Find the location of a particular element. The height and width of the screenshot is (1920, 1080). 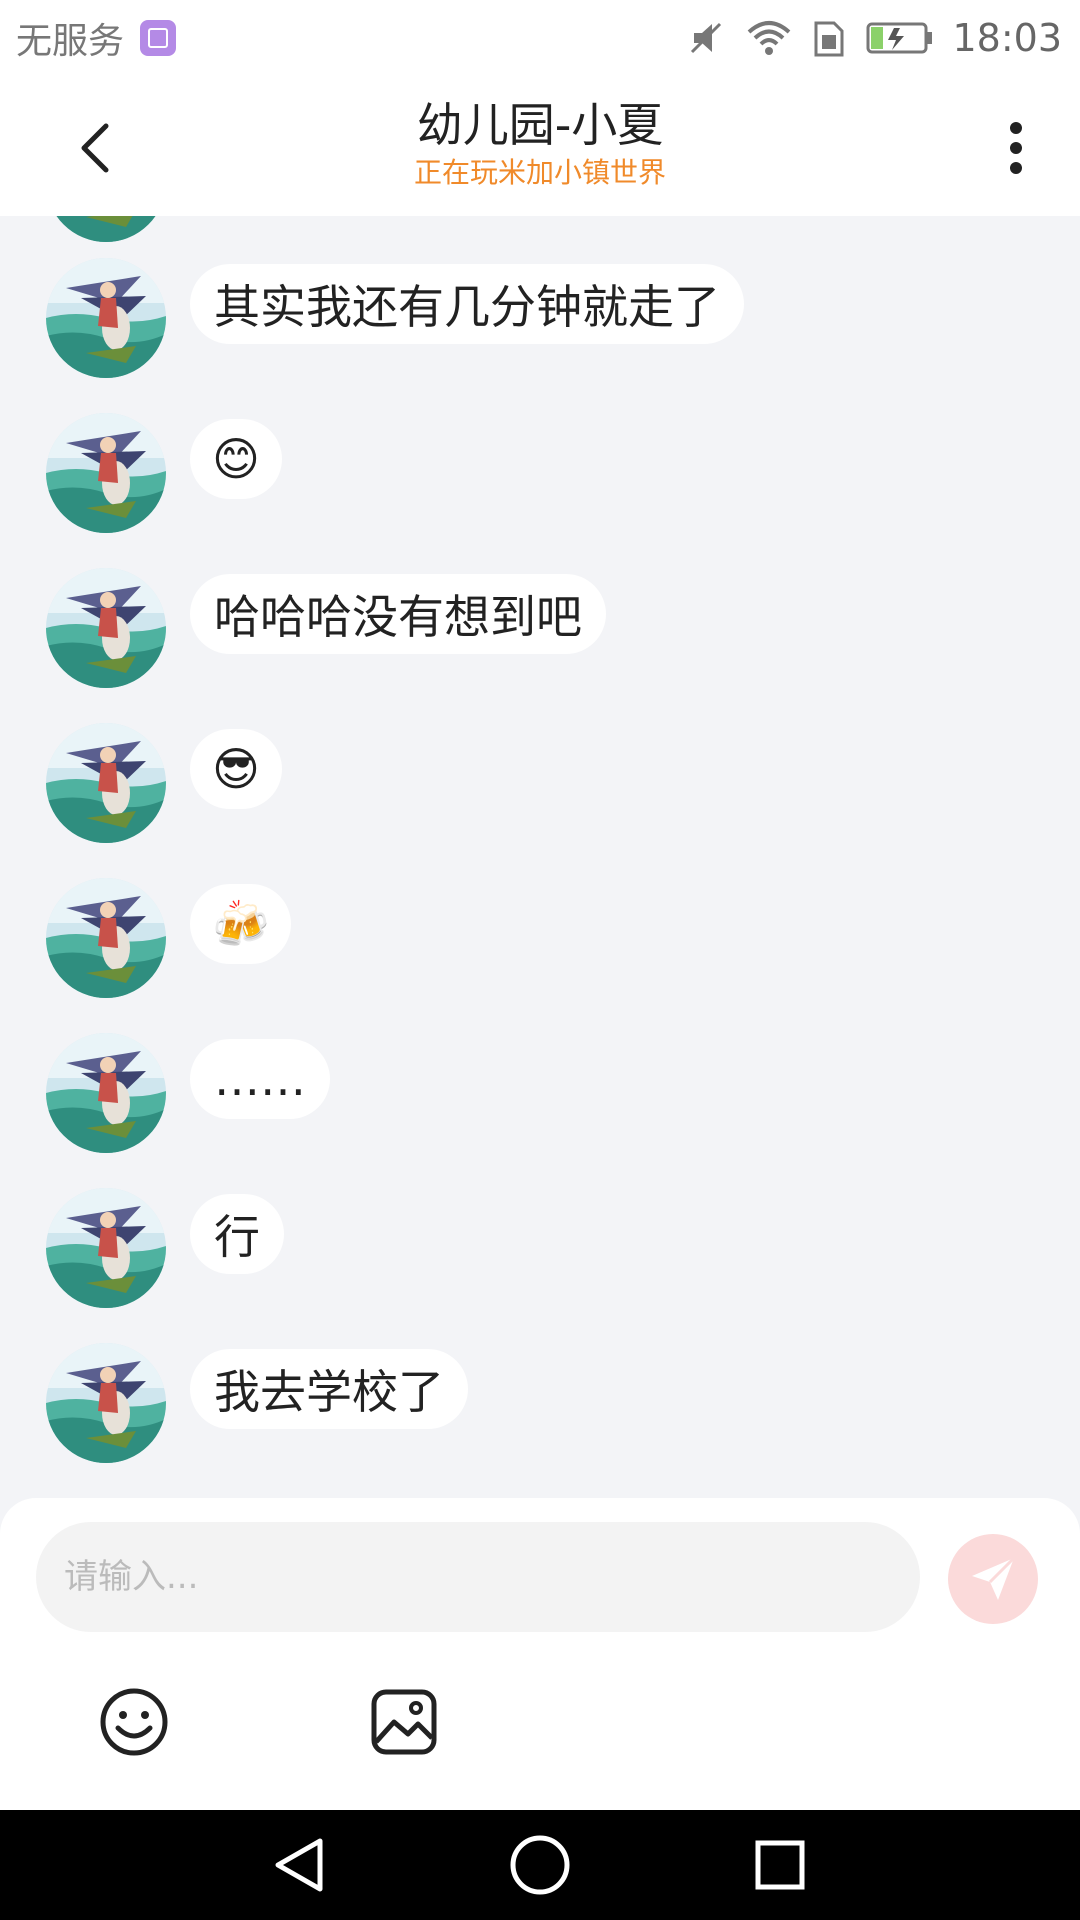

message-row: 哈哈哈没有想到吧 is located at coordinates (326, 628).